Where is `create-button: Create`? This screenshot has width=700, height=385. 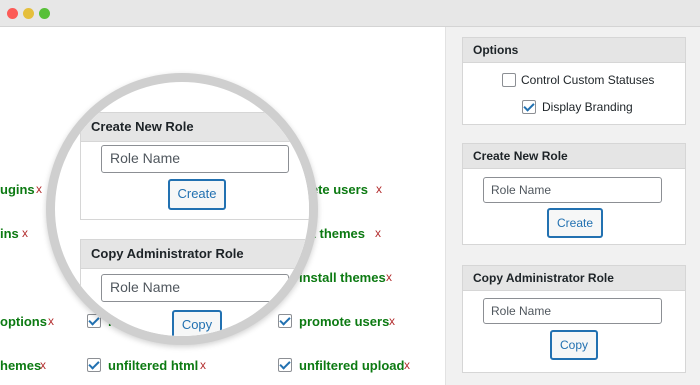 create-button: Create is located at coordinates (575, 223).